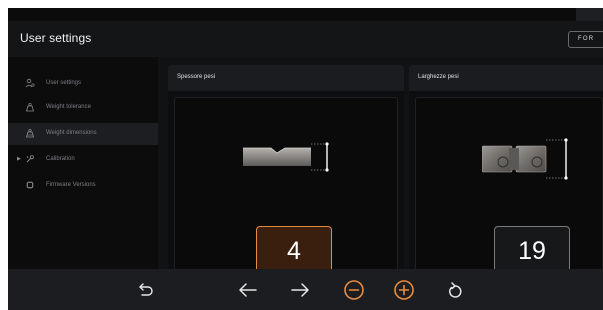  What do you see at coordinates (83, 84) in the screenshot?
I see `sidebar-item-user-settings: User settings` at bounding box center [83, 84].